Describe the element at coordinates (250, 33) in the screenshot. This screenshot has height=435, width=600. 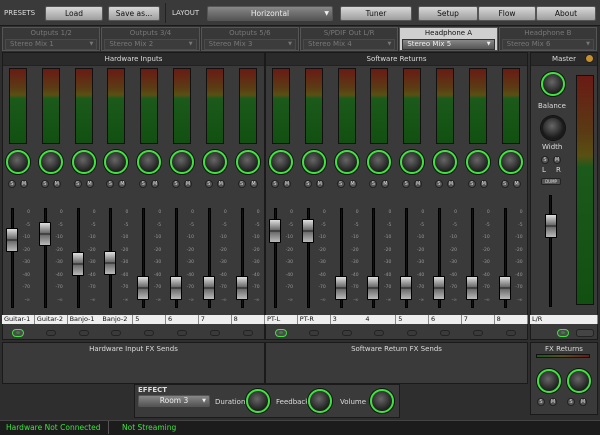
I see `output-tab-name: Outputs 5/6` at that location.